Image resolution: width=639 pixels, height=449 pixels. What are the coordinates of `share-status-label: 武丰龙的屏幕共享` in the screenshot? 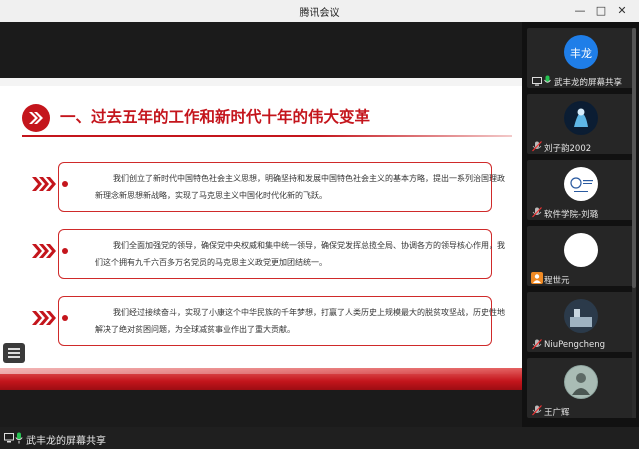 It's located at (66, 441).